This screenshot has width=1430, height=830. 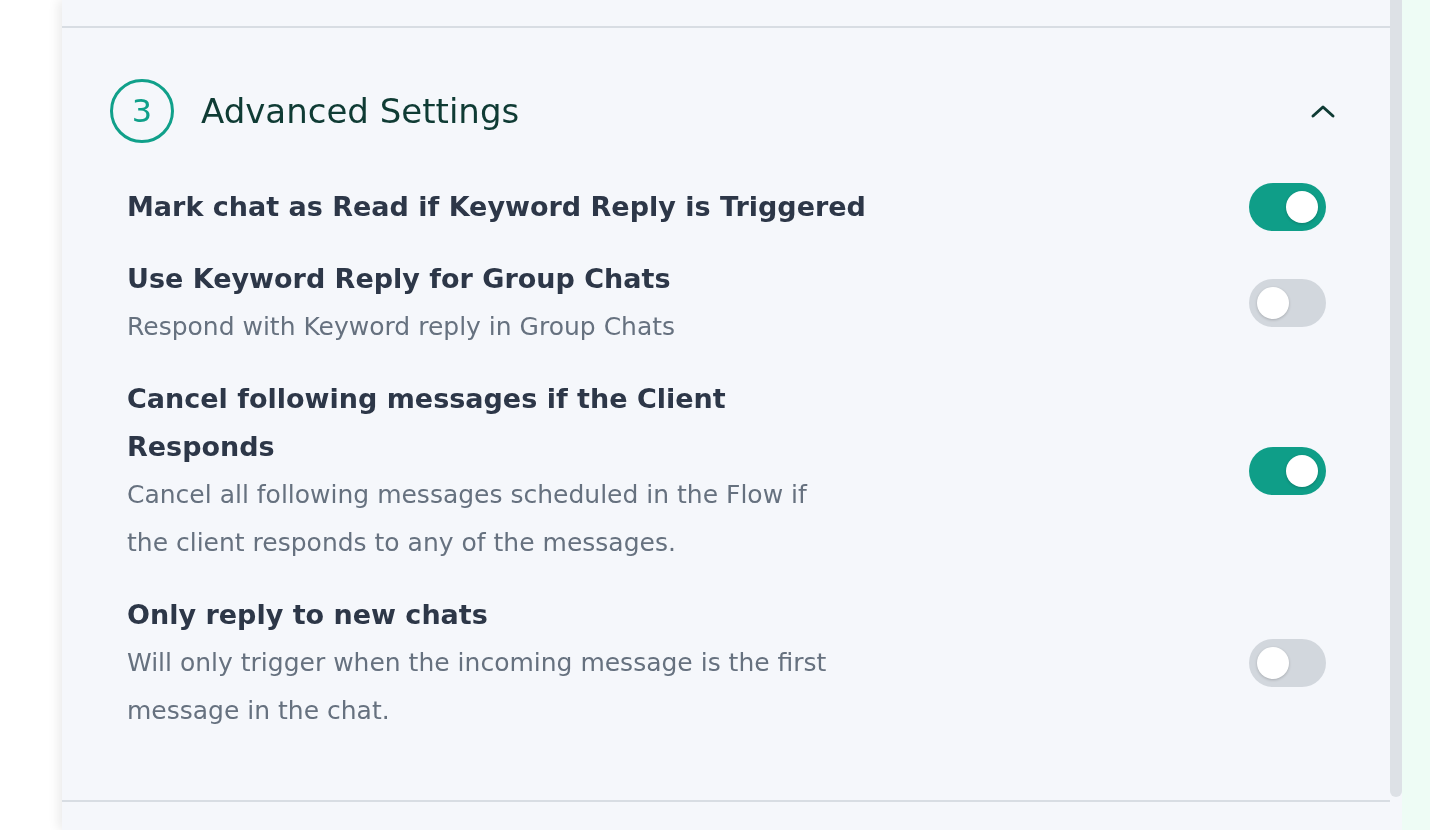 I want to click on setting-label: Use Keyword Reply for Group Chats, so click(x=399, y=279).